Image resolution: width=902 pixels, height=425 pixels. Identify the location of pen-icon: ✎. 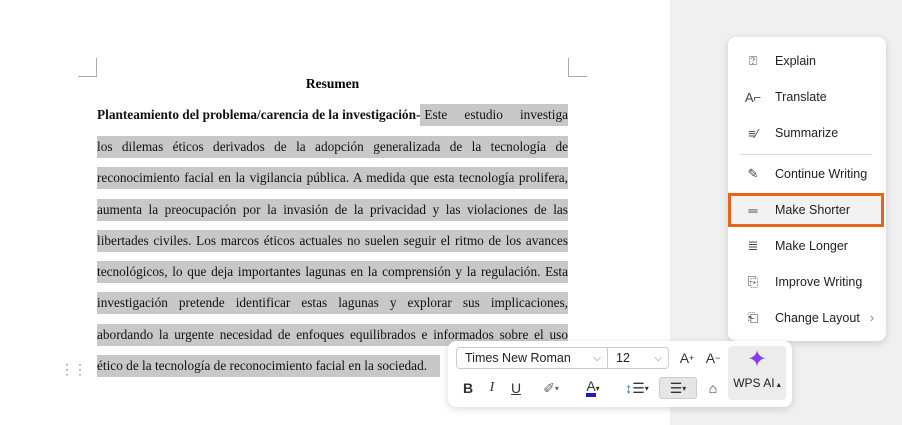
(753, 173).